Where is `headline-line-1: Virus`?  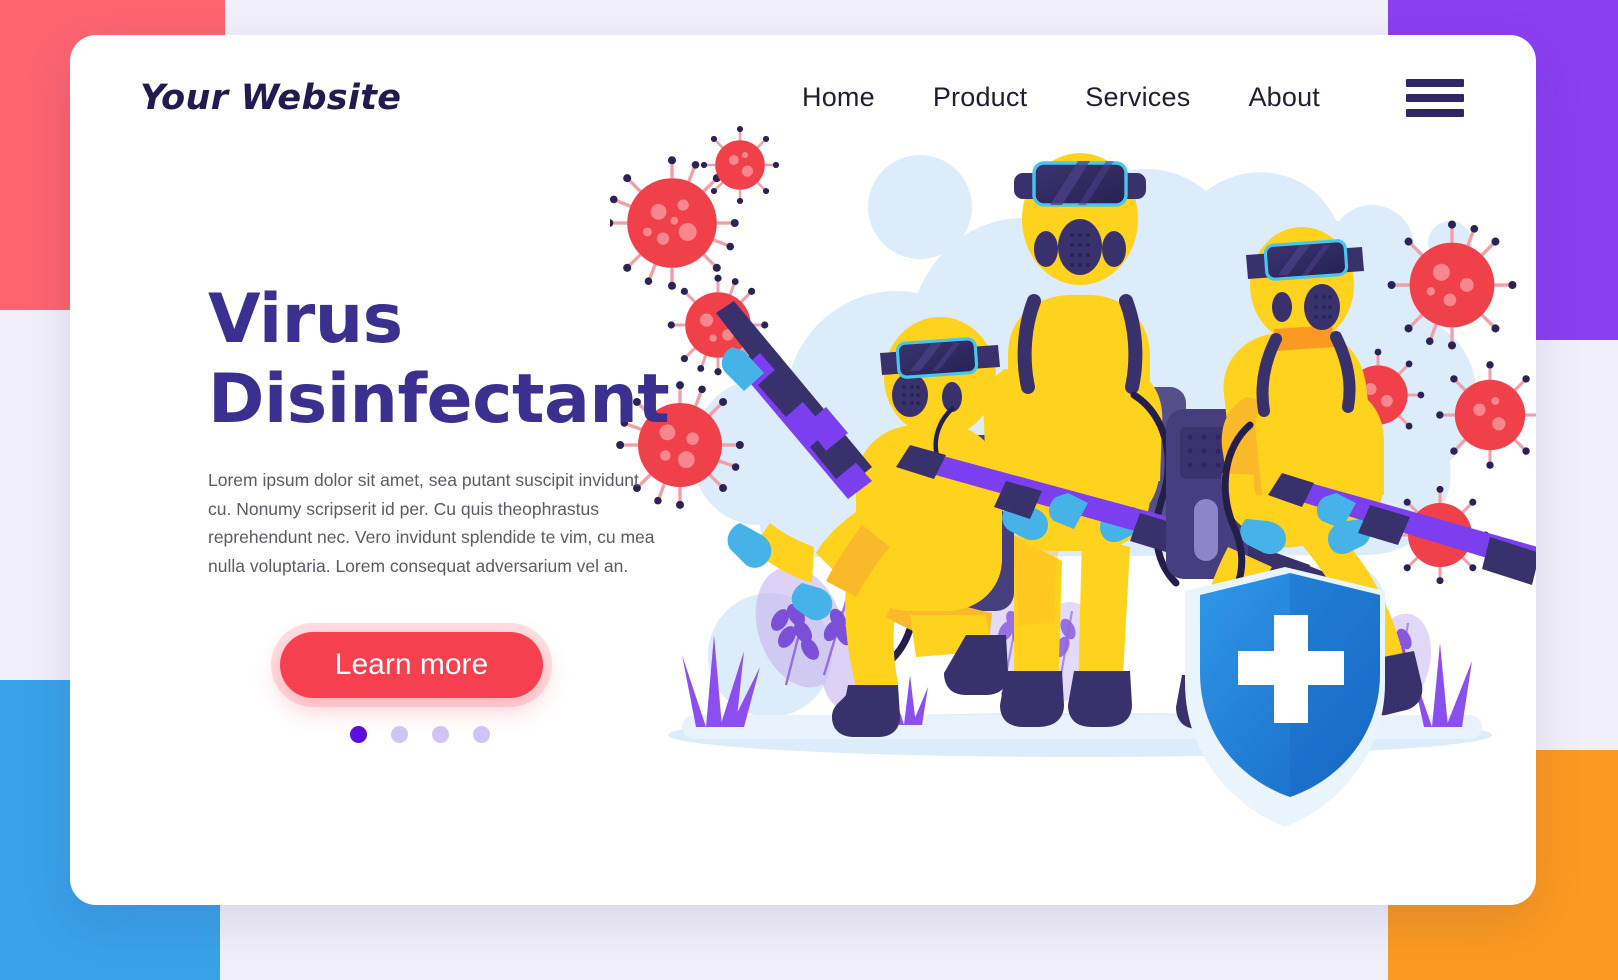
headline-line-1: Virus is located at coordinates (305, 319).